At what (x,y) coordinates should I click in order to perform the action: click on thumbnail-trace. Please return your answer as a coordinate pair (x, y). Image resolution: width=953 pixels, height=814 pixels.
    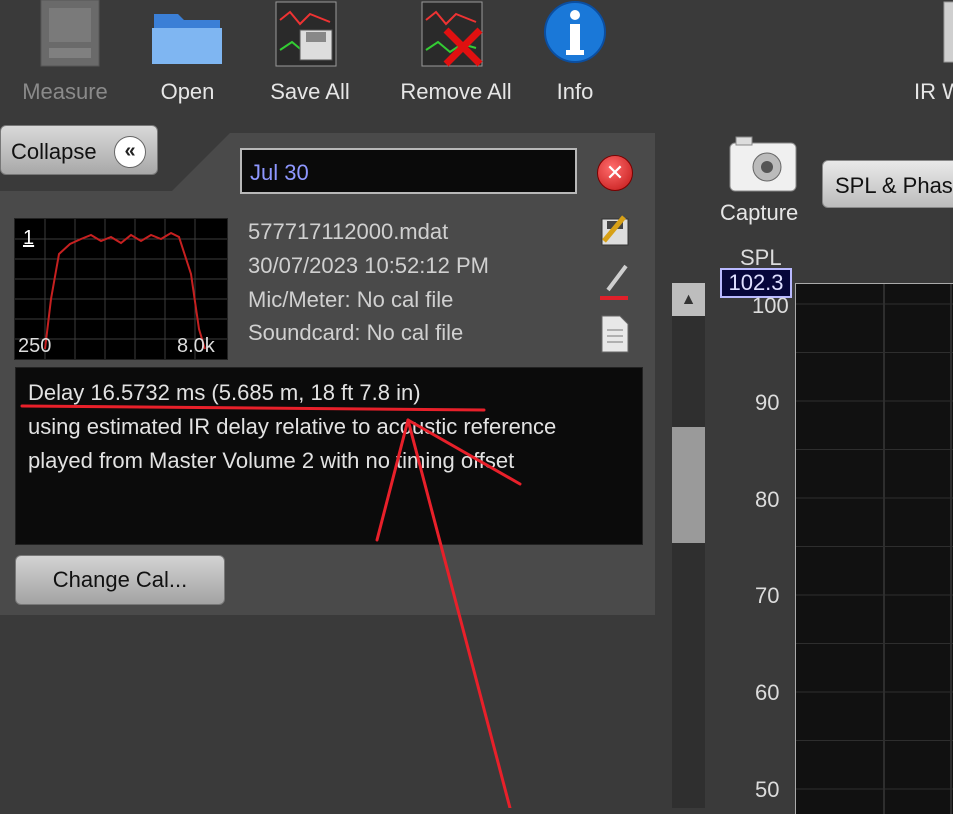
    Looking at the image, I should click on (125, 290).